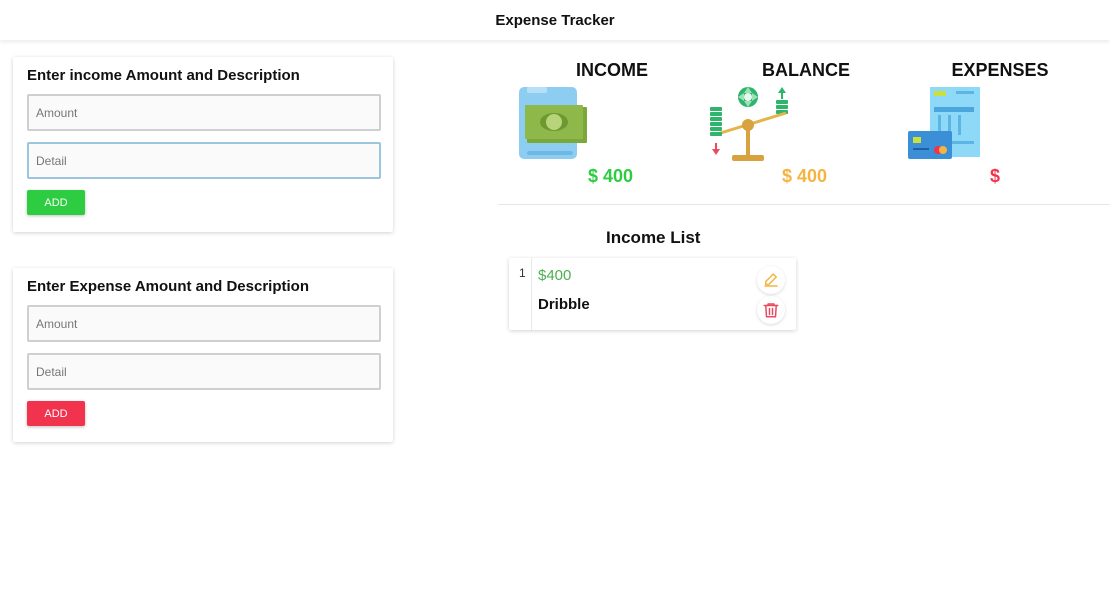  I want to click on expense-form-card: Enter Expense Amount and Description ADD, so click(203, 355).